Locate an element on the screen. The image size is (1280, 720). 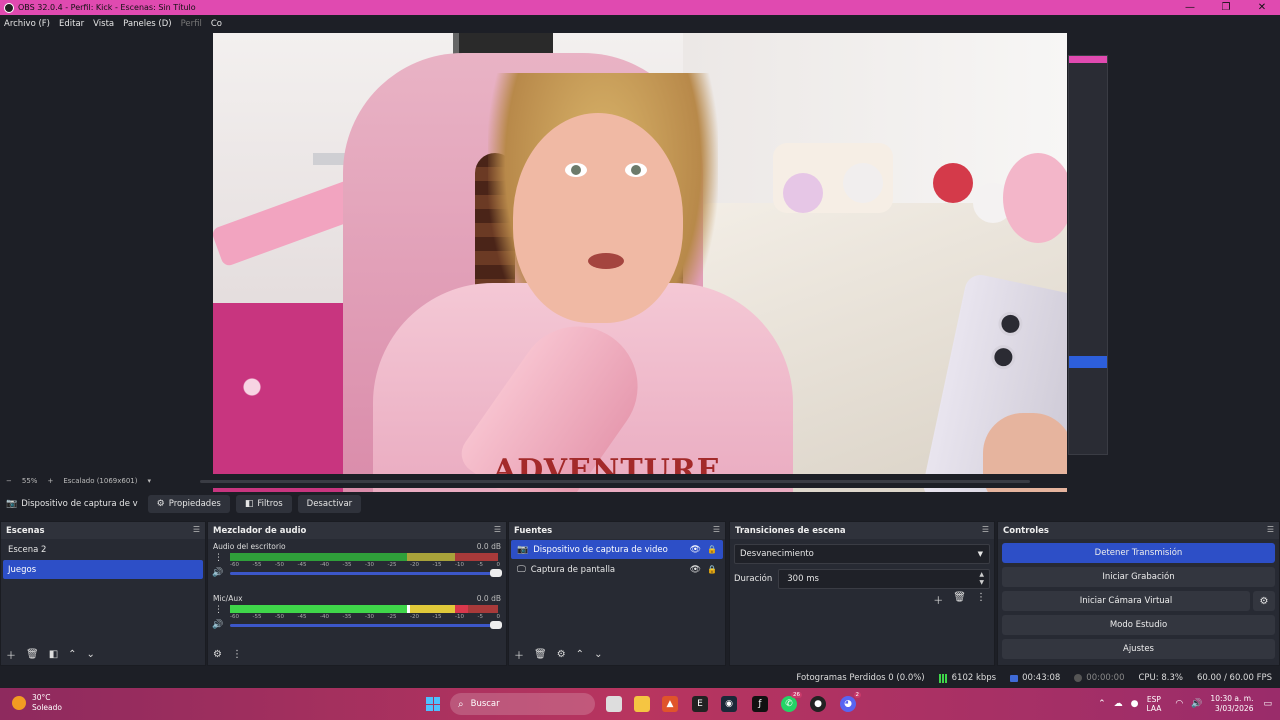
app-icon: ƒ is located at coordinates (760, 704).